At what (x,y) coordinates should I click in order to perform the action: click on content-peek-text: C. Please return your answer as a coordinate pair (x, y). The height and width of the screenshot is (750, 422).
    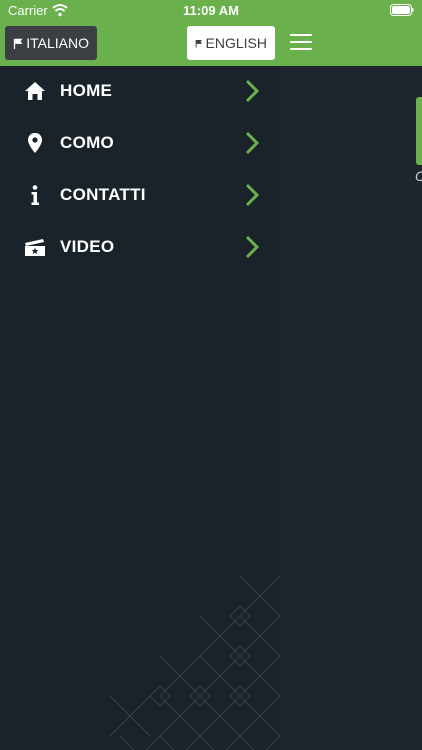
    Looking at the image, I should click on (418, 176).